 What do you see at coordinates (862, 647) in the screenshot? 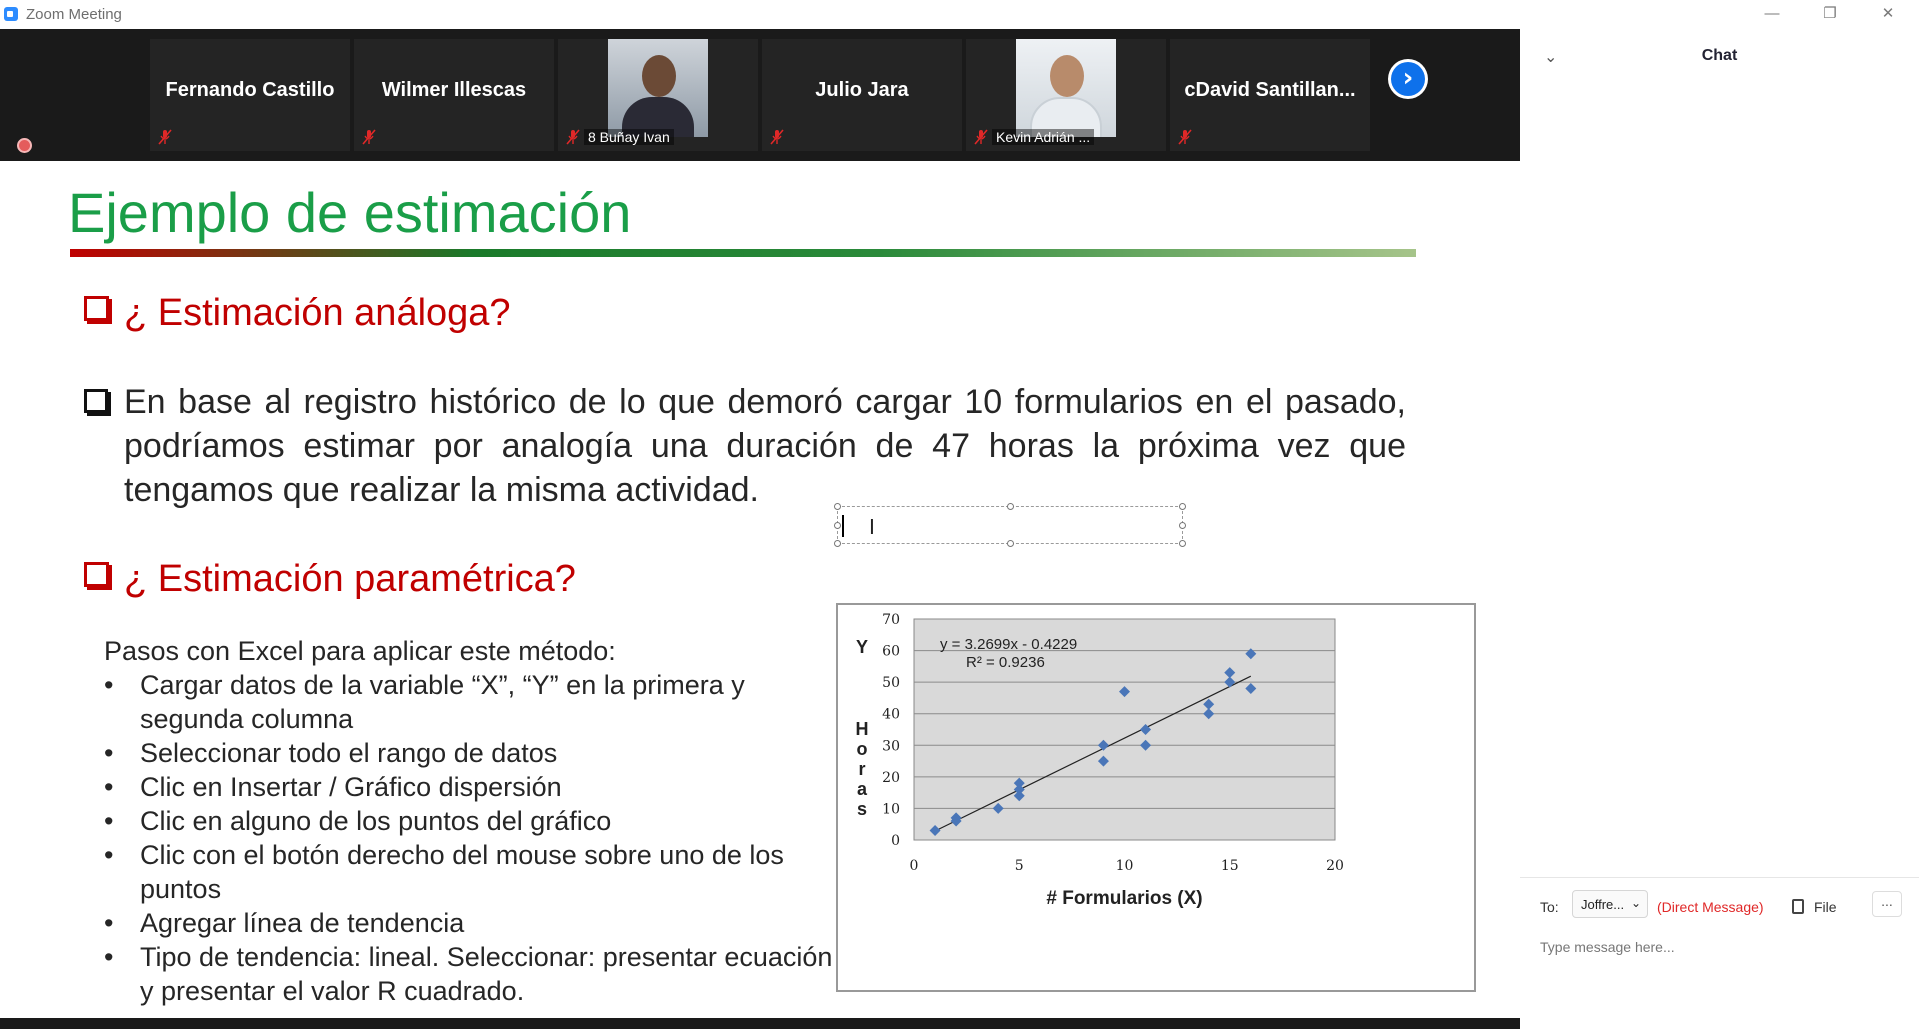
I see `y-axis-label-top: Y` at bounding box center [862, 647].